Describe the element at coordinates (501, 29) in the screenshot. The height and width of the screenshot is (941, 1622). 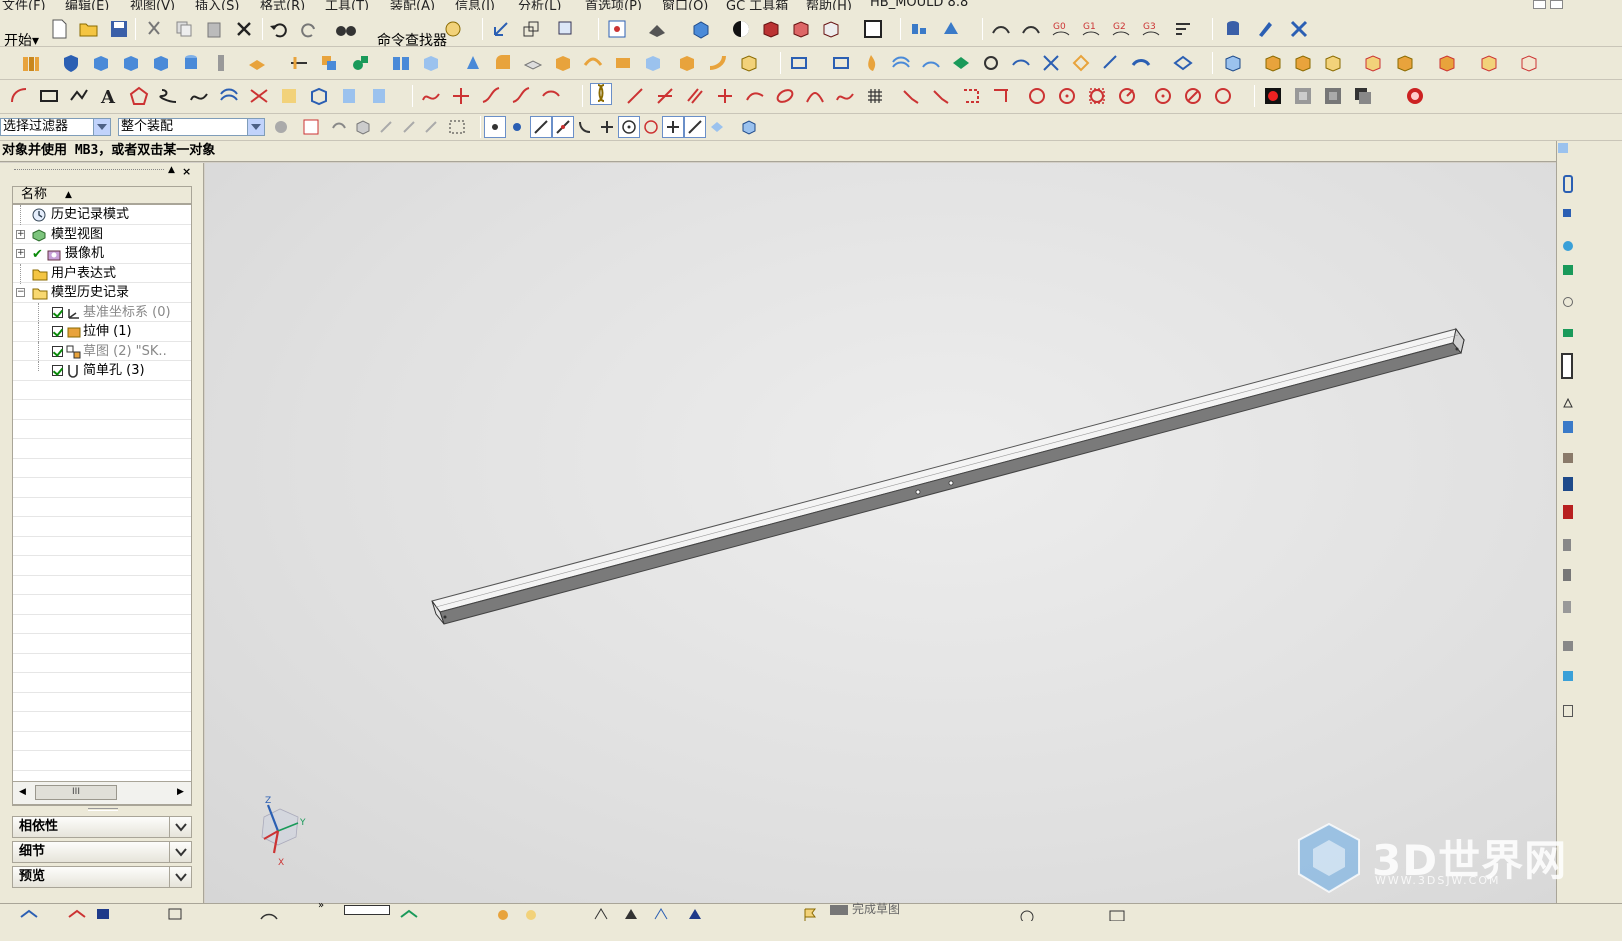
I see `wcs-icon` at that location.